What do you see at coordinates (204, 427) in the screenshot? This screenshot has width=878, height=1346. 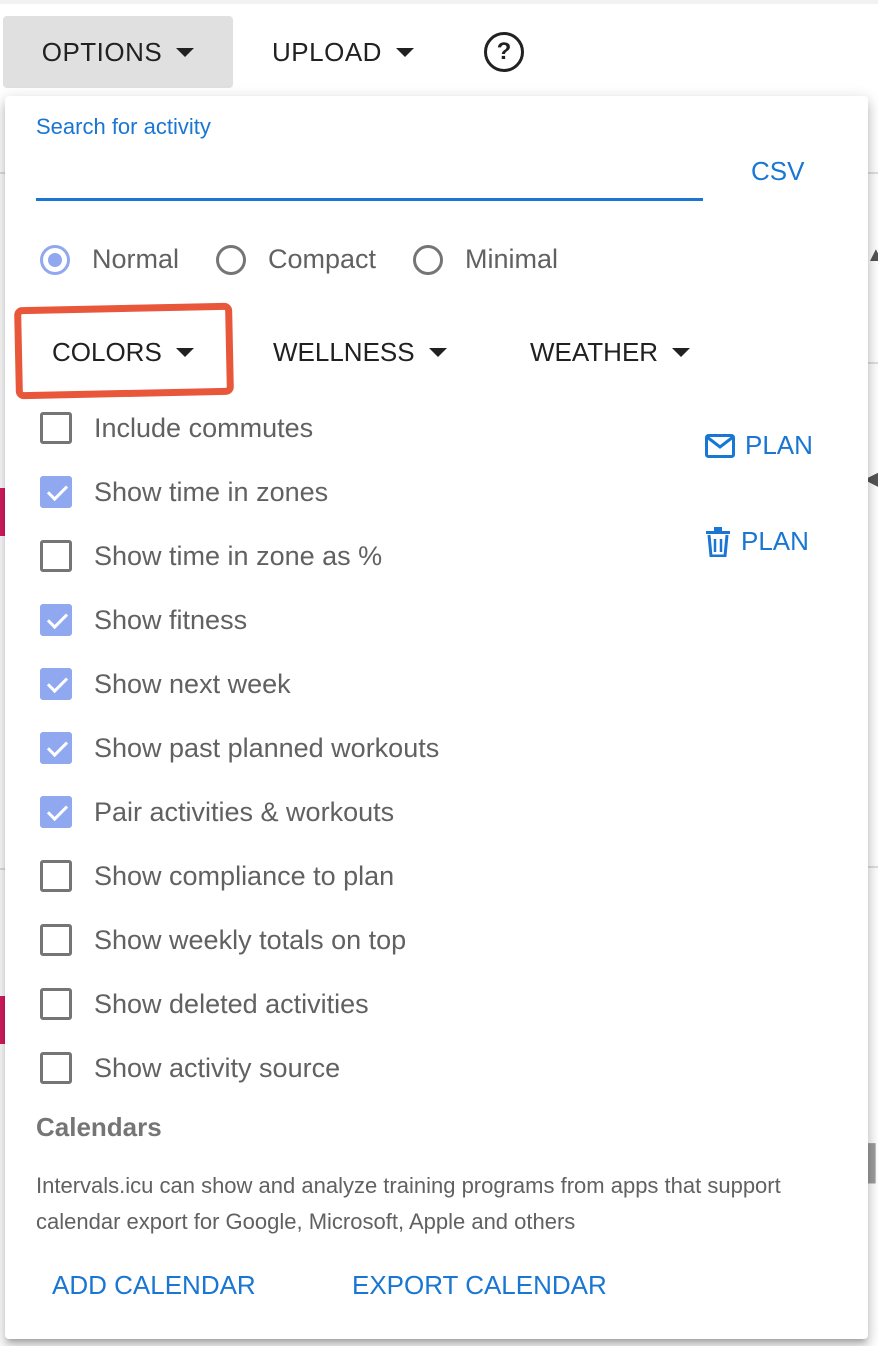 I see `option-label: Include commutes` at bounding box center [204, 427].